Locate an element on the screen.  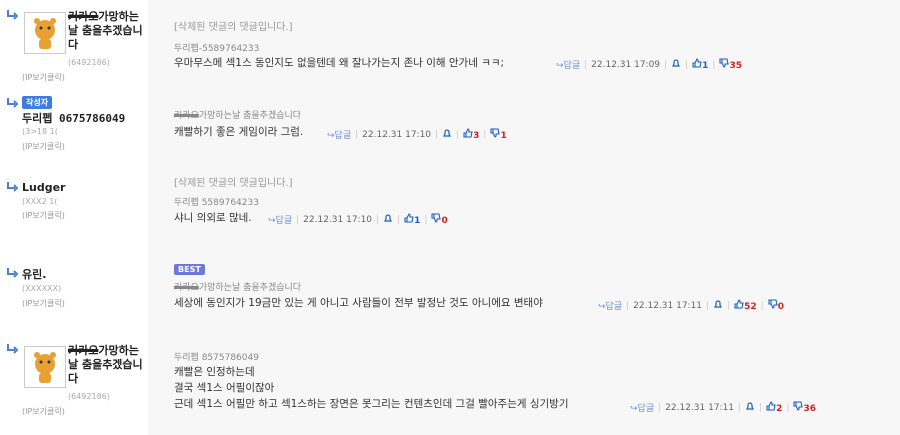
comment-author-panel: Ludger (XXX2 1( (IP보기클릭) is located at coordinates (74, 201).